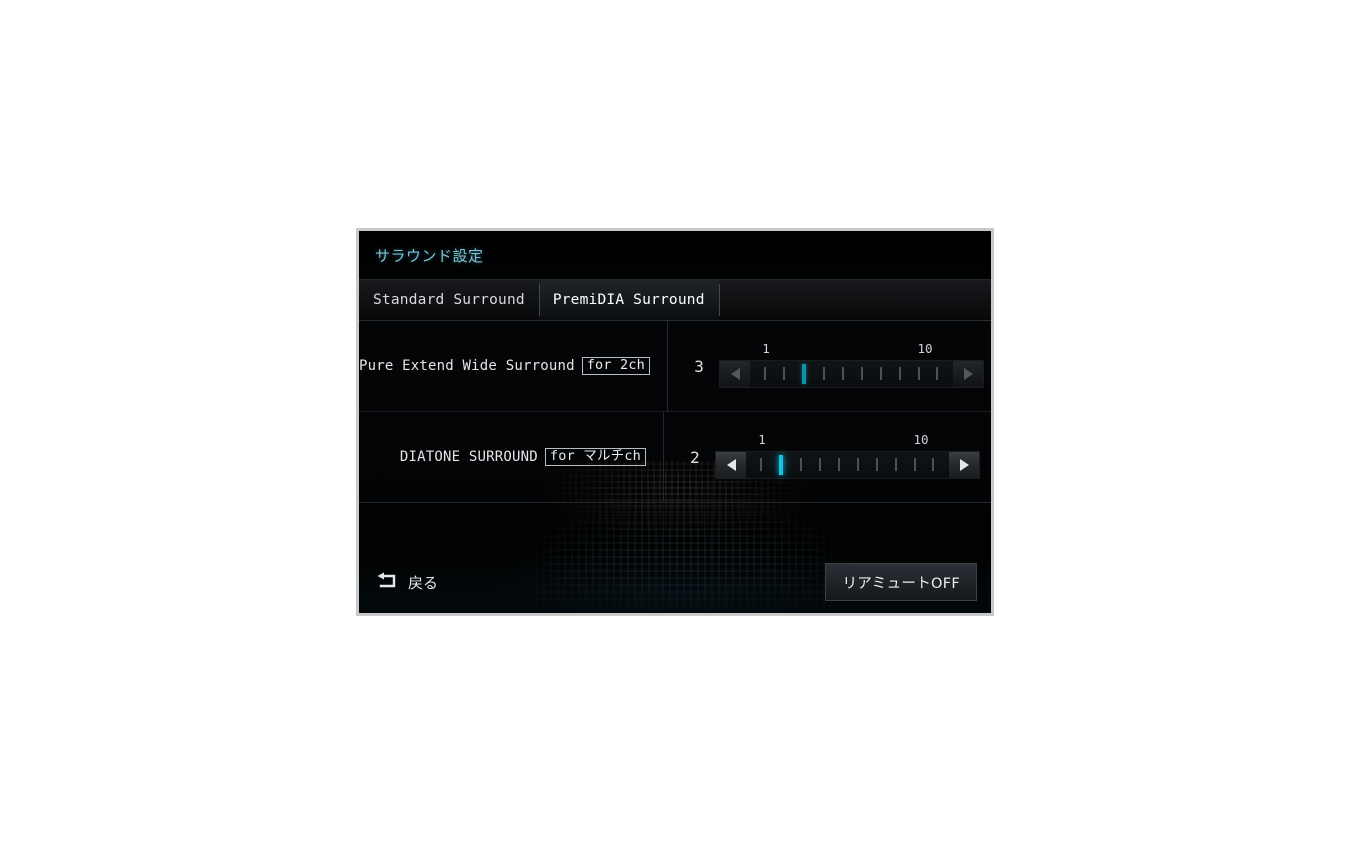 The height and width of the screenshot is (844, 1350). What do you see at coordinates (699, 366) in the screenshot?
I see `setting-value: 3` at bounding box center [699, 366].